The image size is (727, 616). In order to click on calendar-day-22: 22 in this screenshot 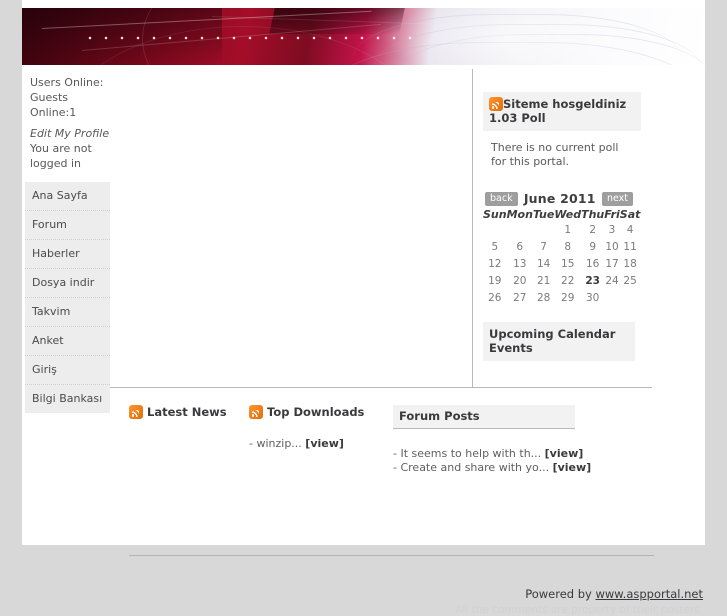, I will do `click(567, 280)`.